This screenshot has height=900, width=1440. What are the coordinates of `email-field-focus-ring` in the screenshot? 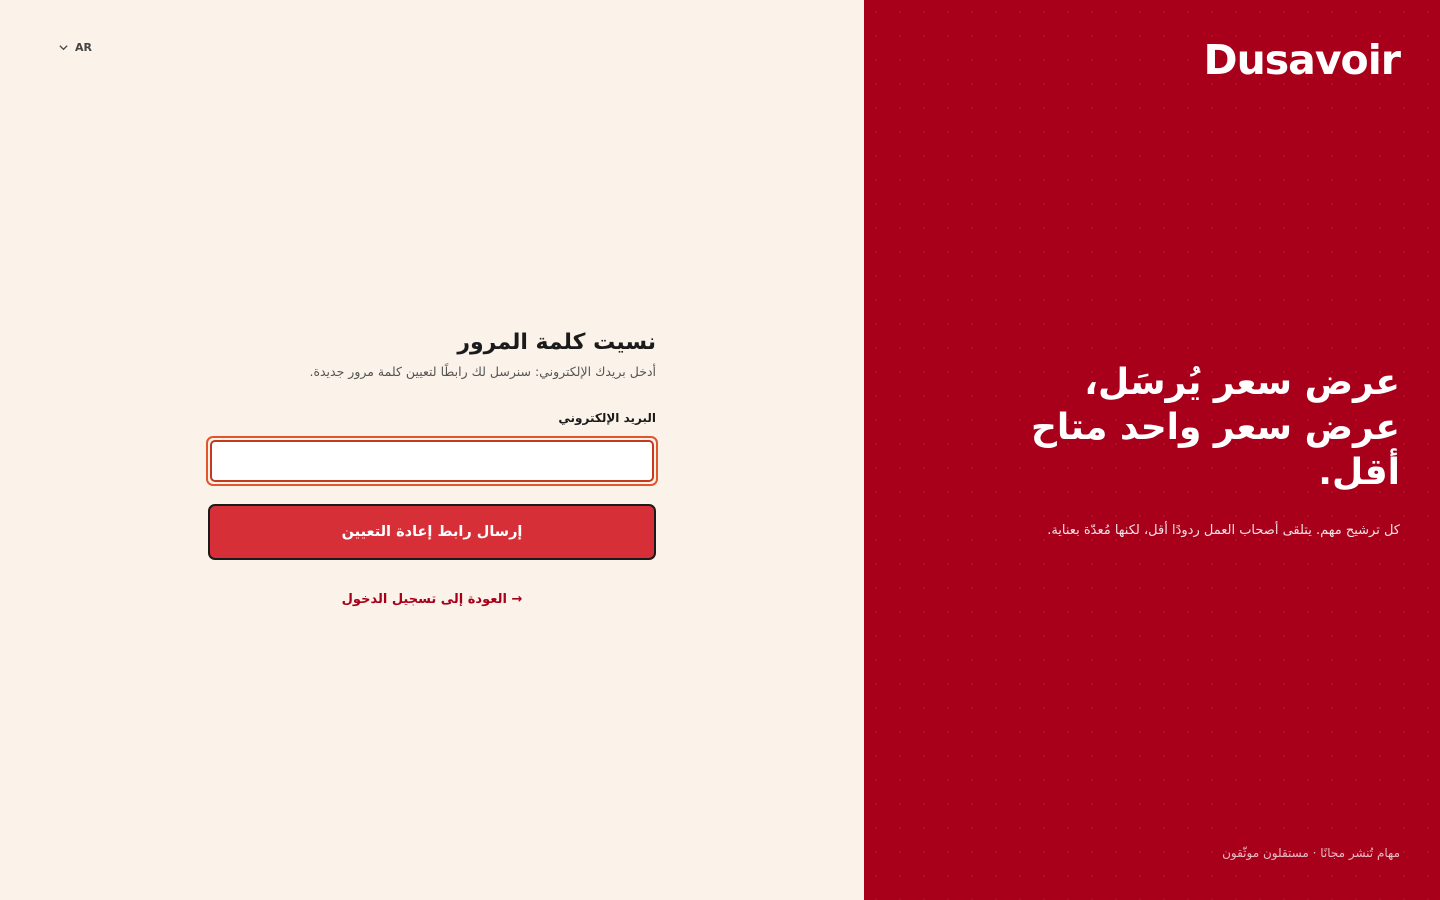 It's located at (432, 461).